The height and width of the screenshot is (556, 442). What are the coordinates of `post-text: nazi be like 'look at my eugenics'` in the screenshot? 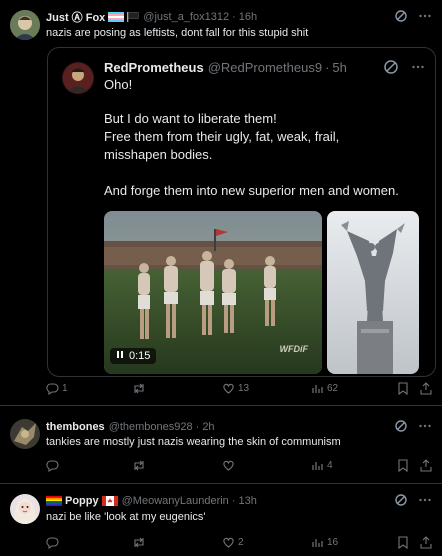 It's located at (126, 517).